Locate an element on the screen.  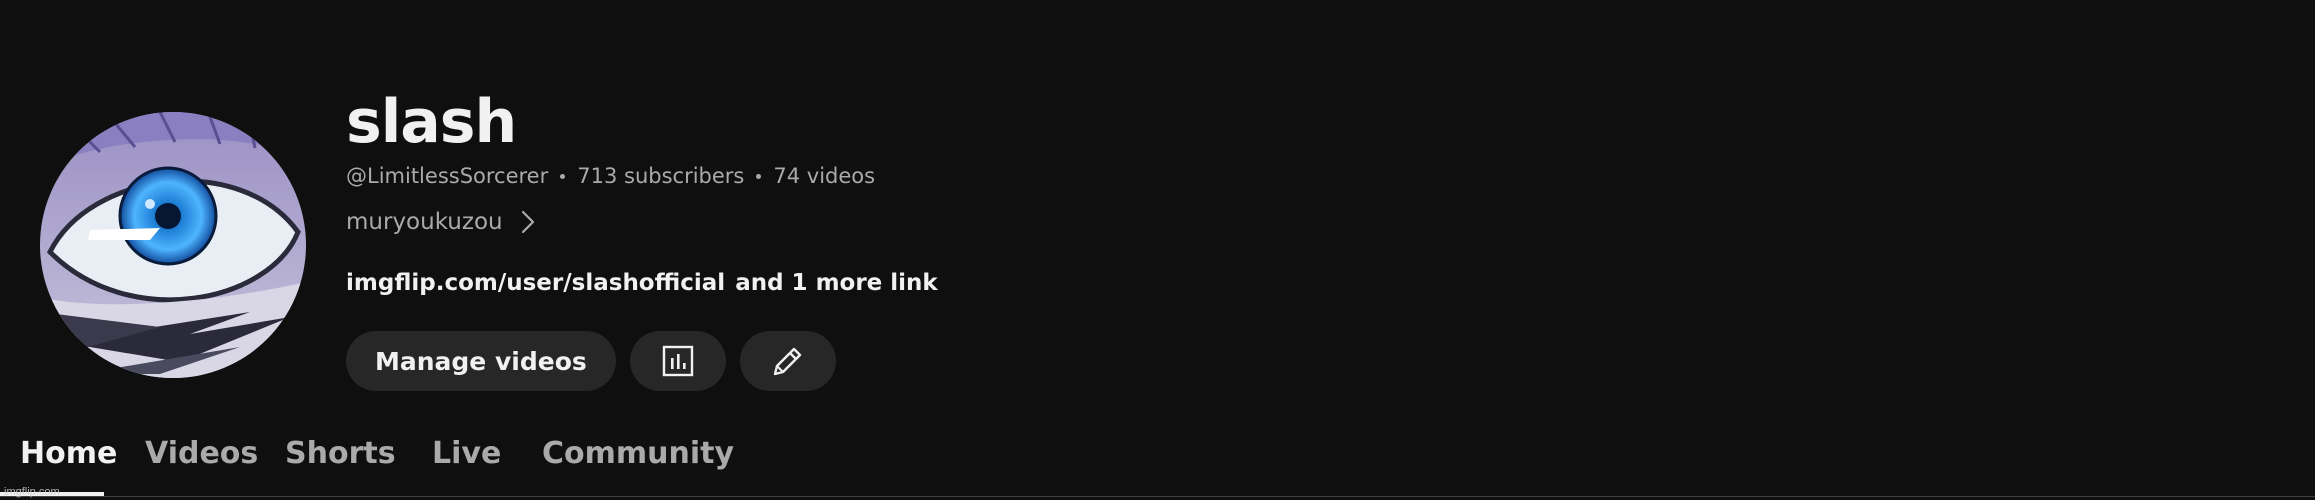
watermark: imgflip.com is located at coordinates (32, 492).